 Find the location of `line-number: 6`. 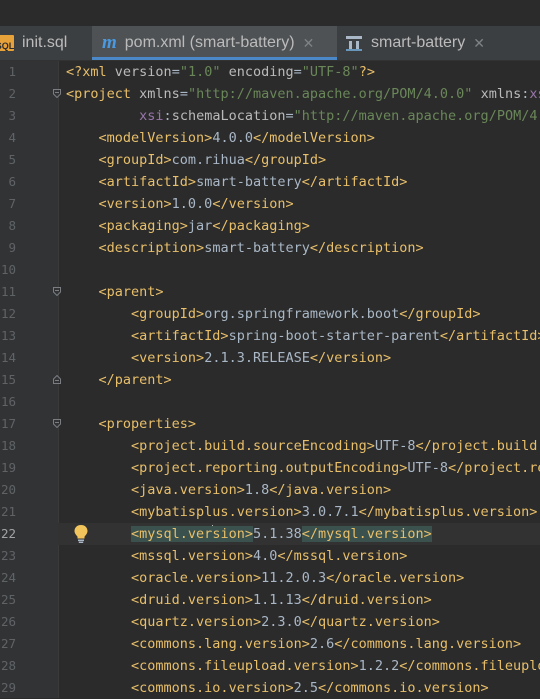

line-number: 6 is located at coordinates (12, 181).